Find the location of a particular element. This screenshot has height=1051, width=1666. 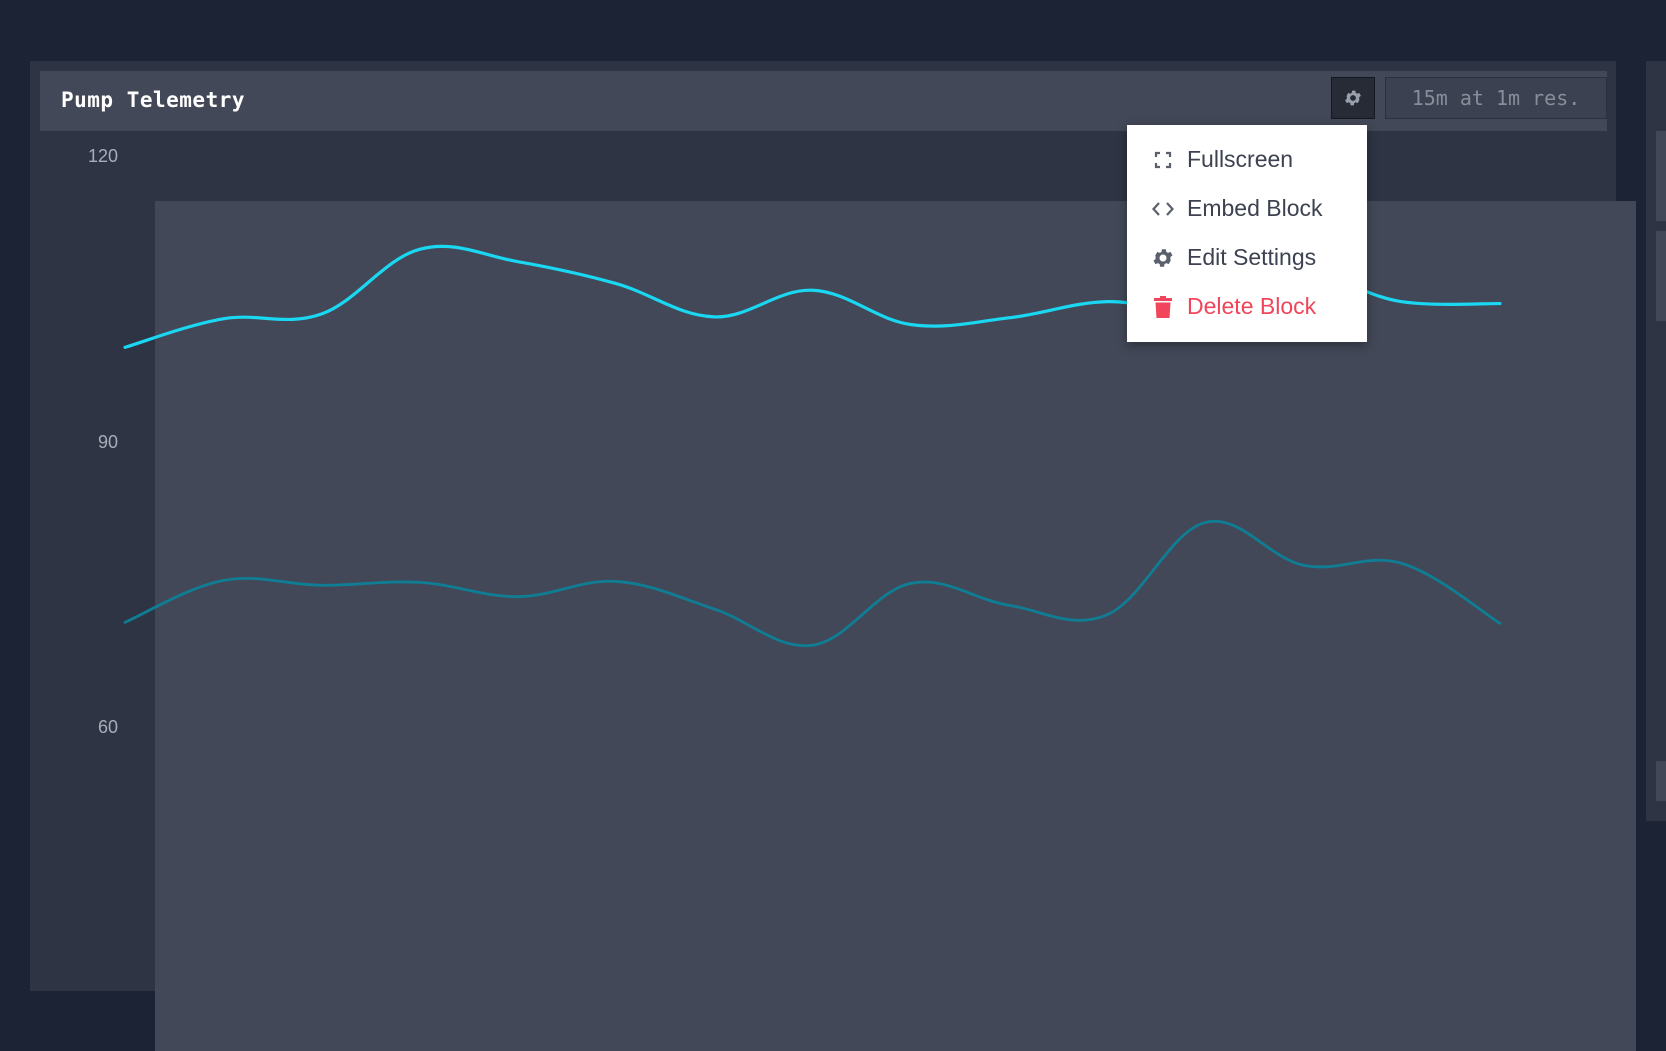

adjacent-block-edge is located at coordinates (1656, 441).